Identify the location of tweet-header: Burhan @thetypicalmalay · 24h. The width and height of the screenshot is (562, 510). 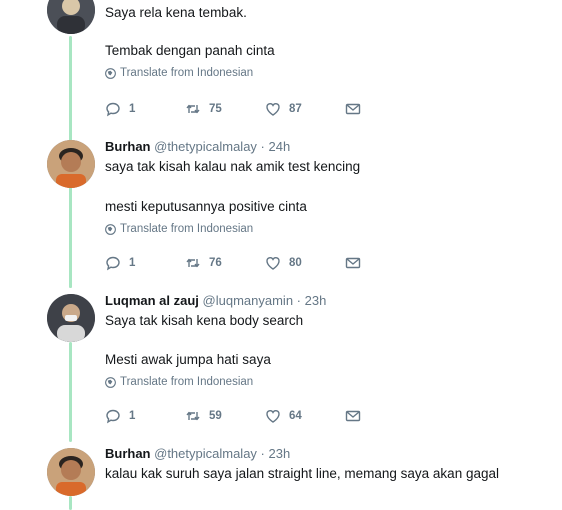
(328, 147).